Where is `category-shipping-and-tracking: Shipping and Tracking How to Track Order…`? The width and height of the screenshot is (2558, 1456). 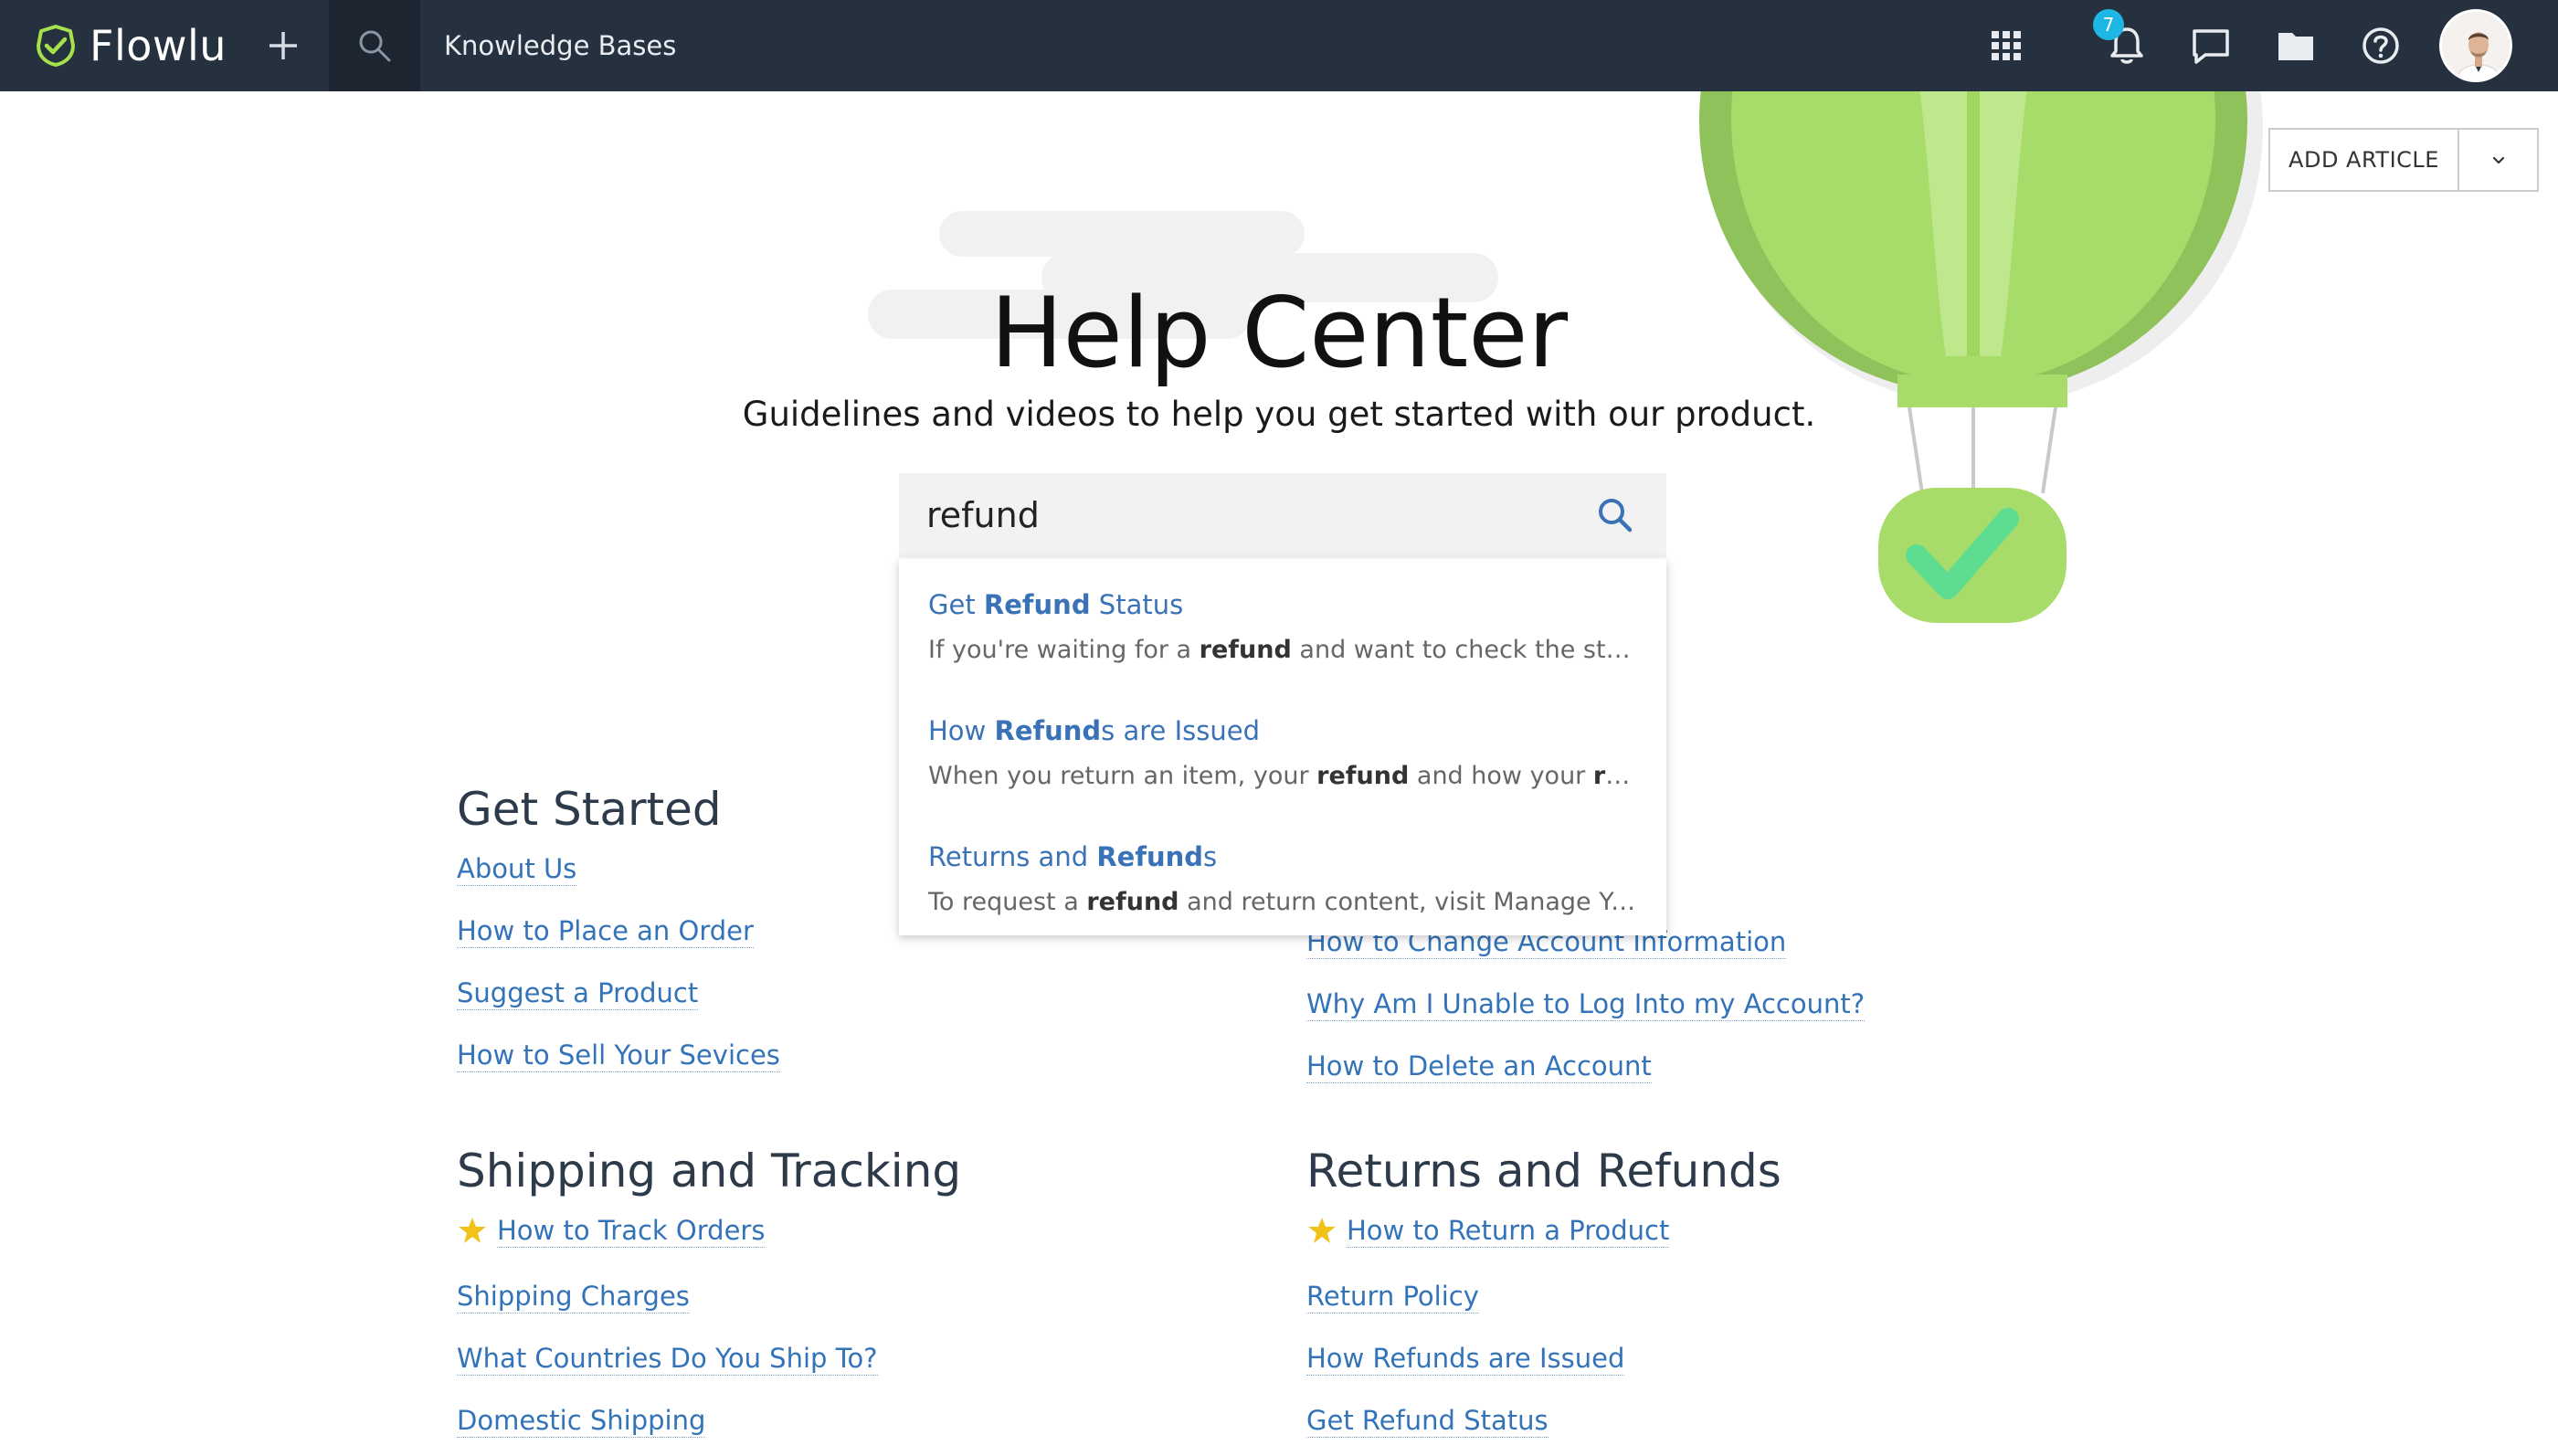
category-shipping-and-tracking: Shipping and Tracking How to Track Order… is located at coordinates (709, 1300).